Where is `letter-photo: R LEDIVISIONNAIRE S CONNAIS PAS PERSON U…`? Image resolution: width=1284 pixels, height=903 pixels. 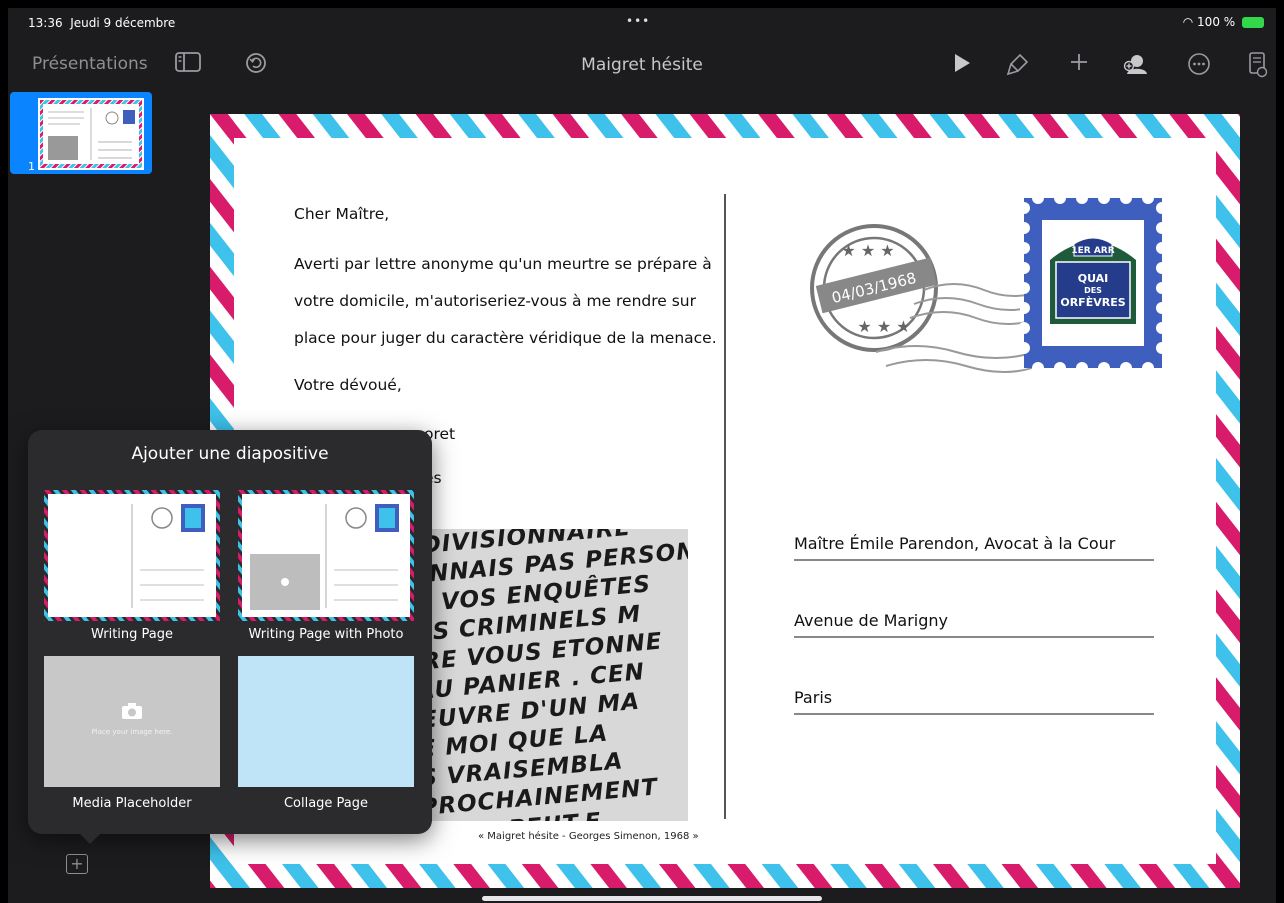
letter-photo: R LEDIVISIONNAIRE S CONNAIS PAS PERSON U… is located at coordinates (546, 675).